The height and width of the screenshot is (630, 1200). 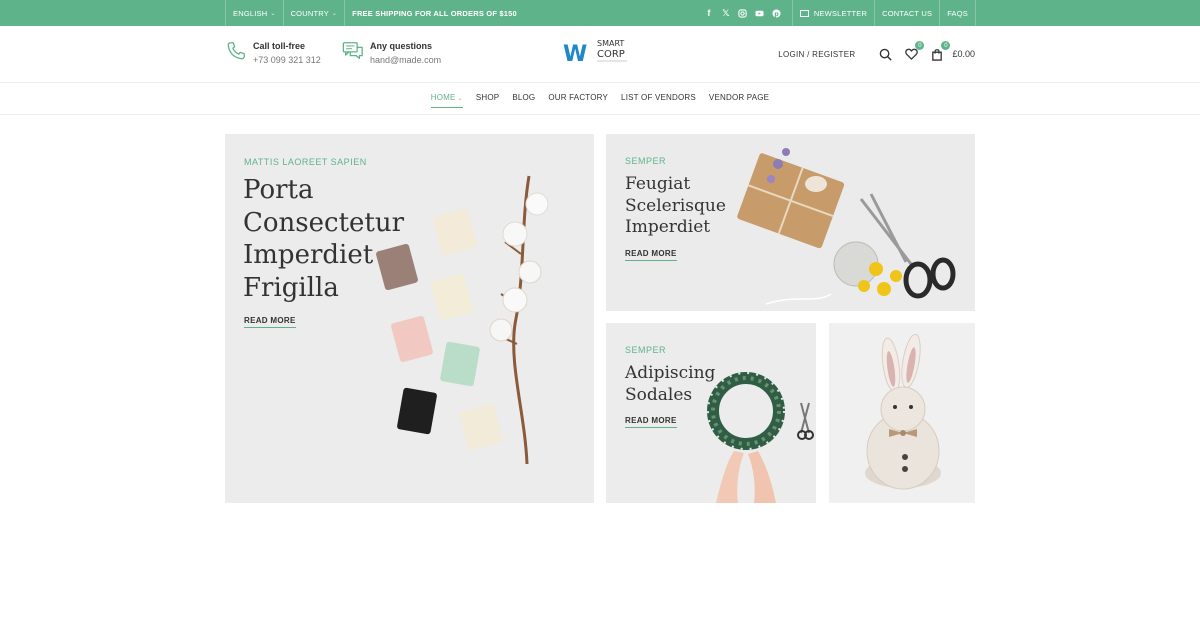 I want to click on banner-bottom-left-read-more: READ MORE, so click(x=651, y=422).